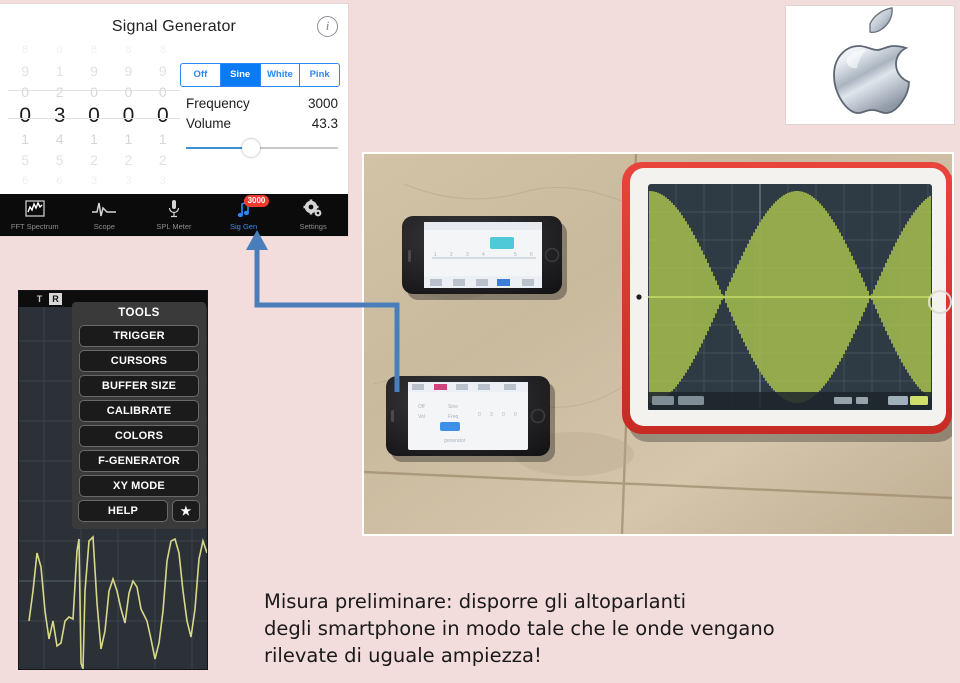 This screenshot has width=960, height=683. I want to click on svg-text: 1, so click(435, 255).